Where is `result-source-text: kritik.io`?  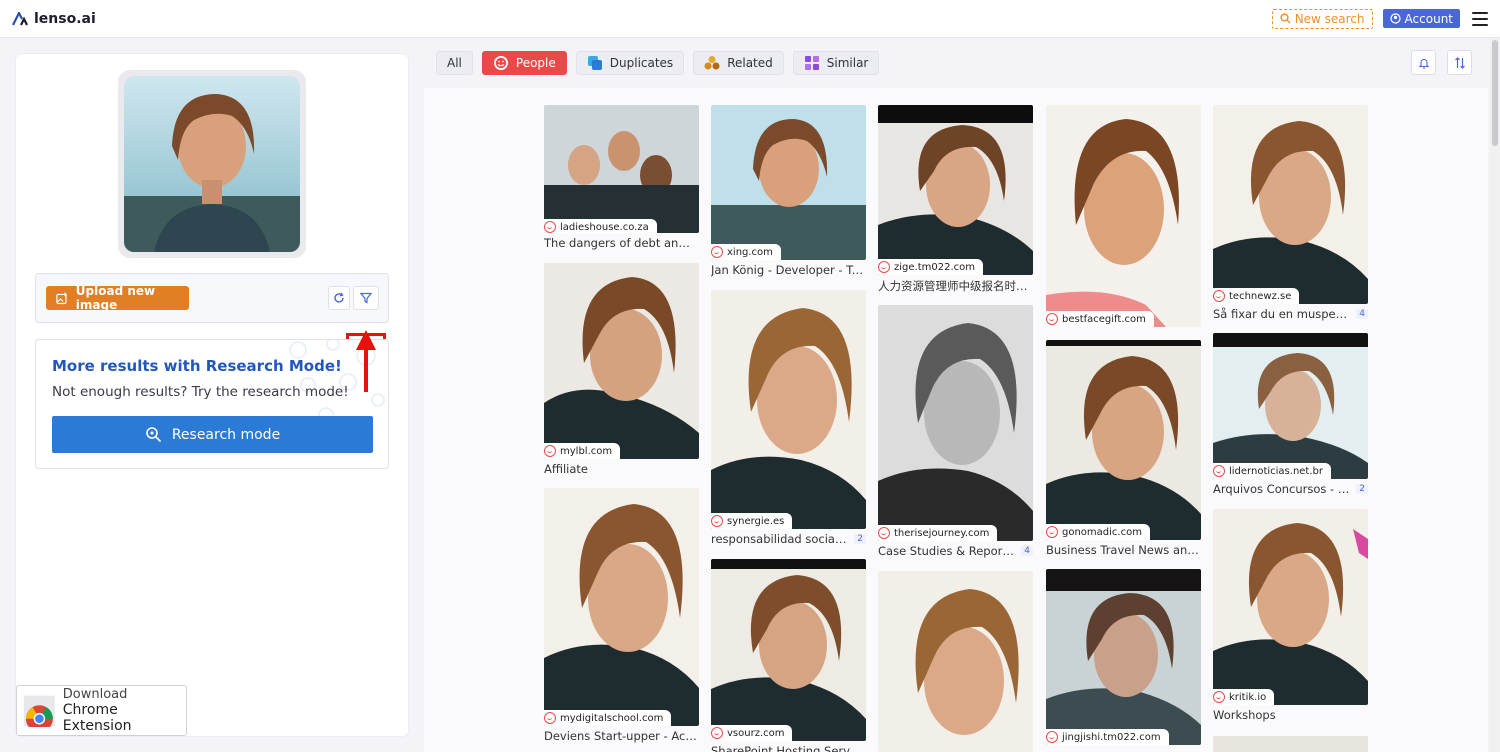
result-source-text: kritik.io is located at coordinates (1248, 697).